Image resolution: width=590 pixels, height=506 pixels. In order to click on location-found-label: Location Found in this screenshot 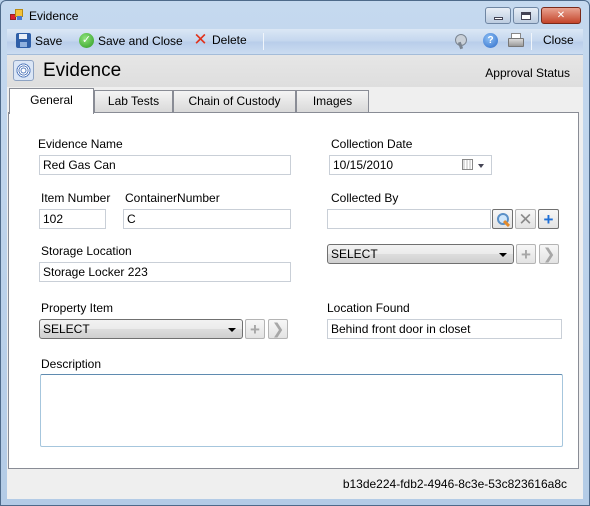, I will do `click(368, 308)`.